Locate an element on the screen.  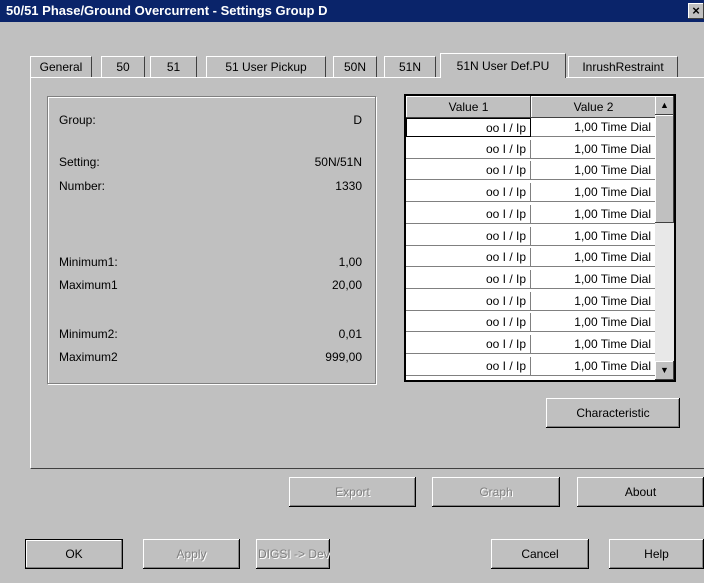
graph-button-label: Graph is located at coordinates (496, 492).